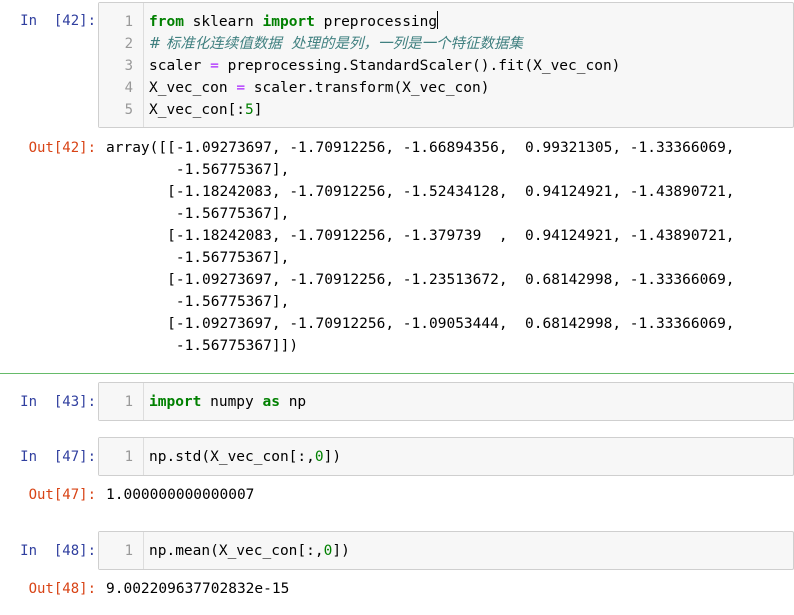 The height and width of the screenshot is (615, 794). What do you see at coordinates (128, 110) in the screenshot?
I see `line-number: 5` at bounding box center [128, 110].